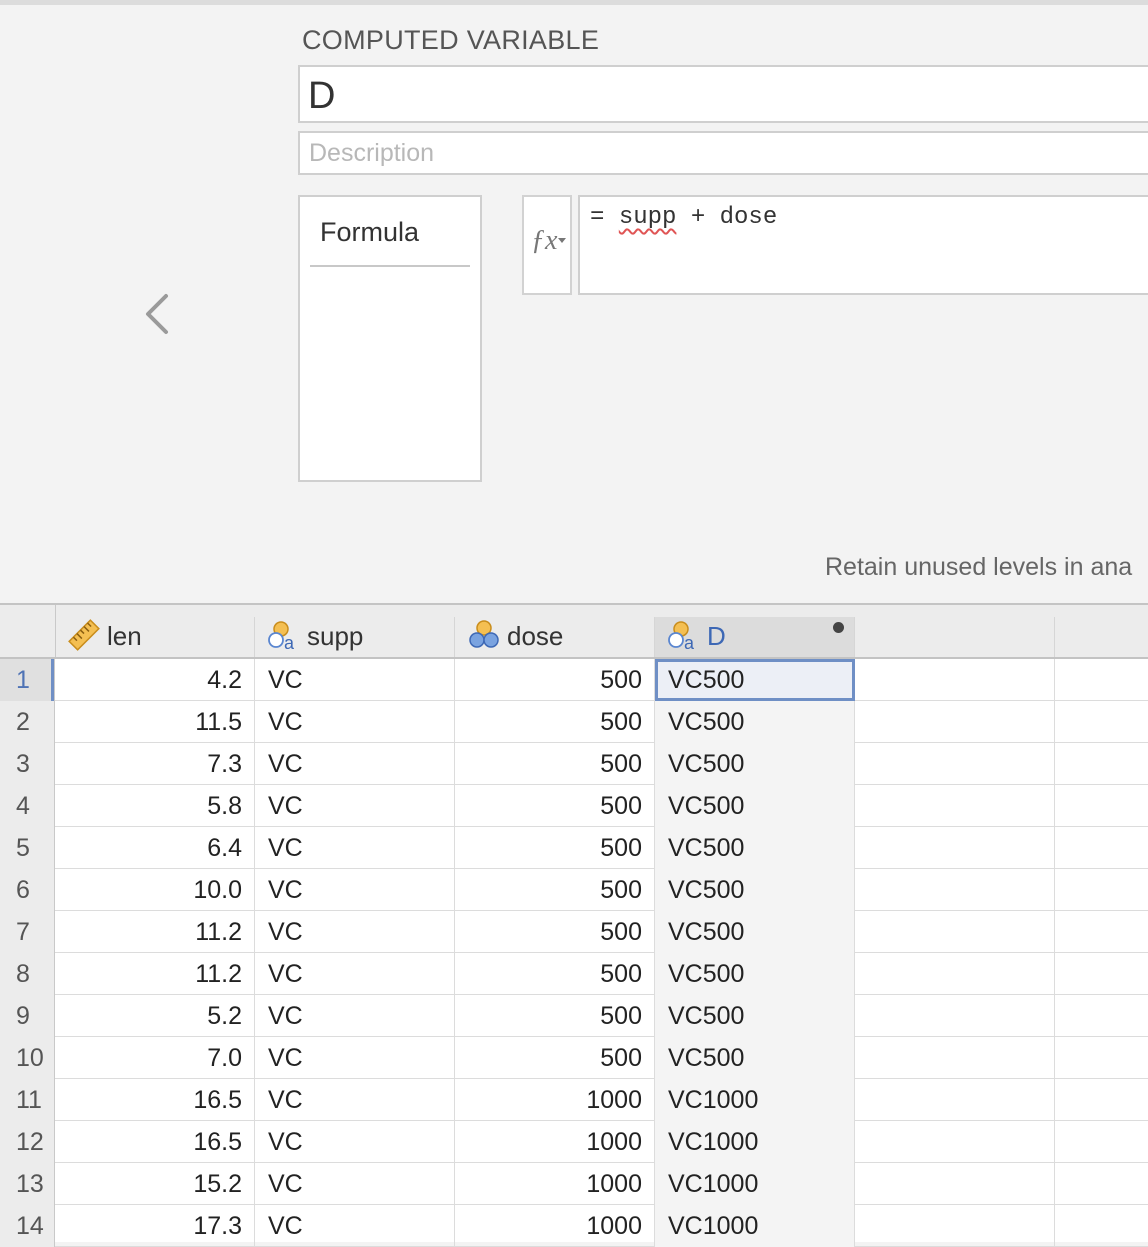 Image resolution: width=1148 pixels, height=1247 pixels. What do you see at coordinates (155, 1058) in the screenshot?
I see `cell-len: 7.0` at bounding box center [155, 1058].